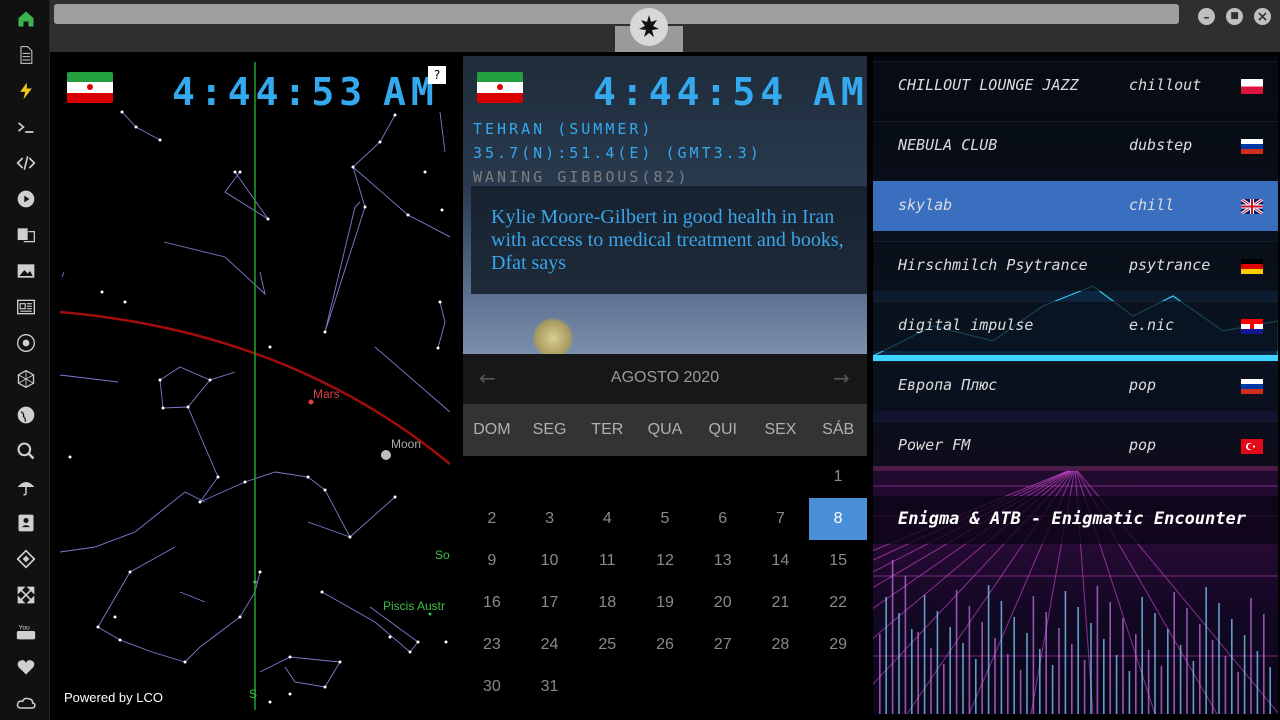  Describe the element at coordinates (492, 687) in the screenshot. I see `calendar-day: 30` at that location.